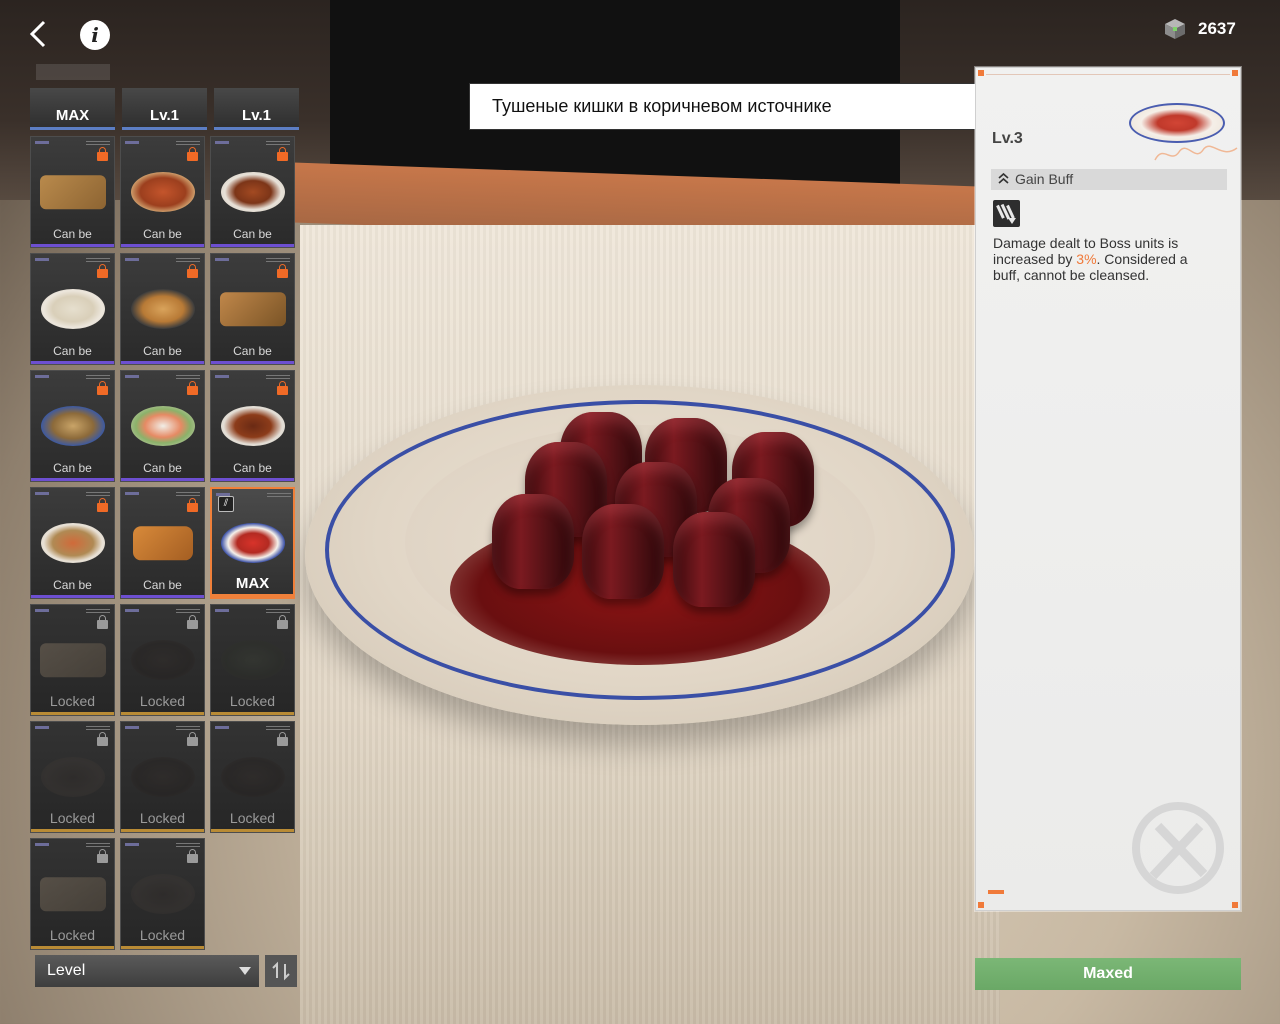  I want to click on top-card-level-1: Lv.1, so click(164, 109).